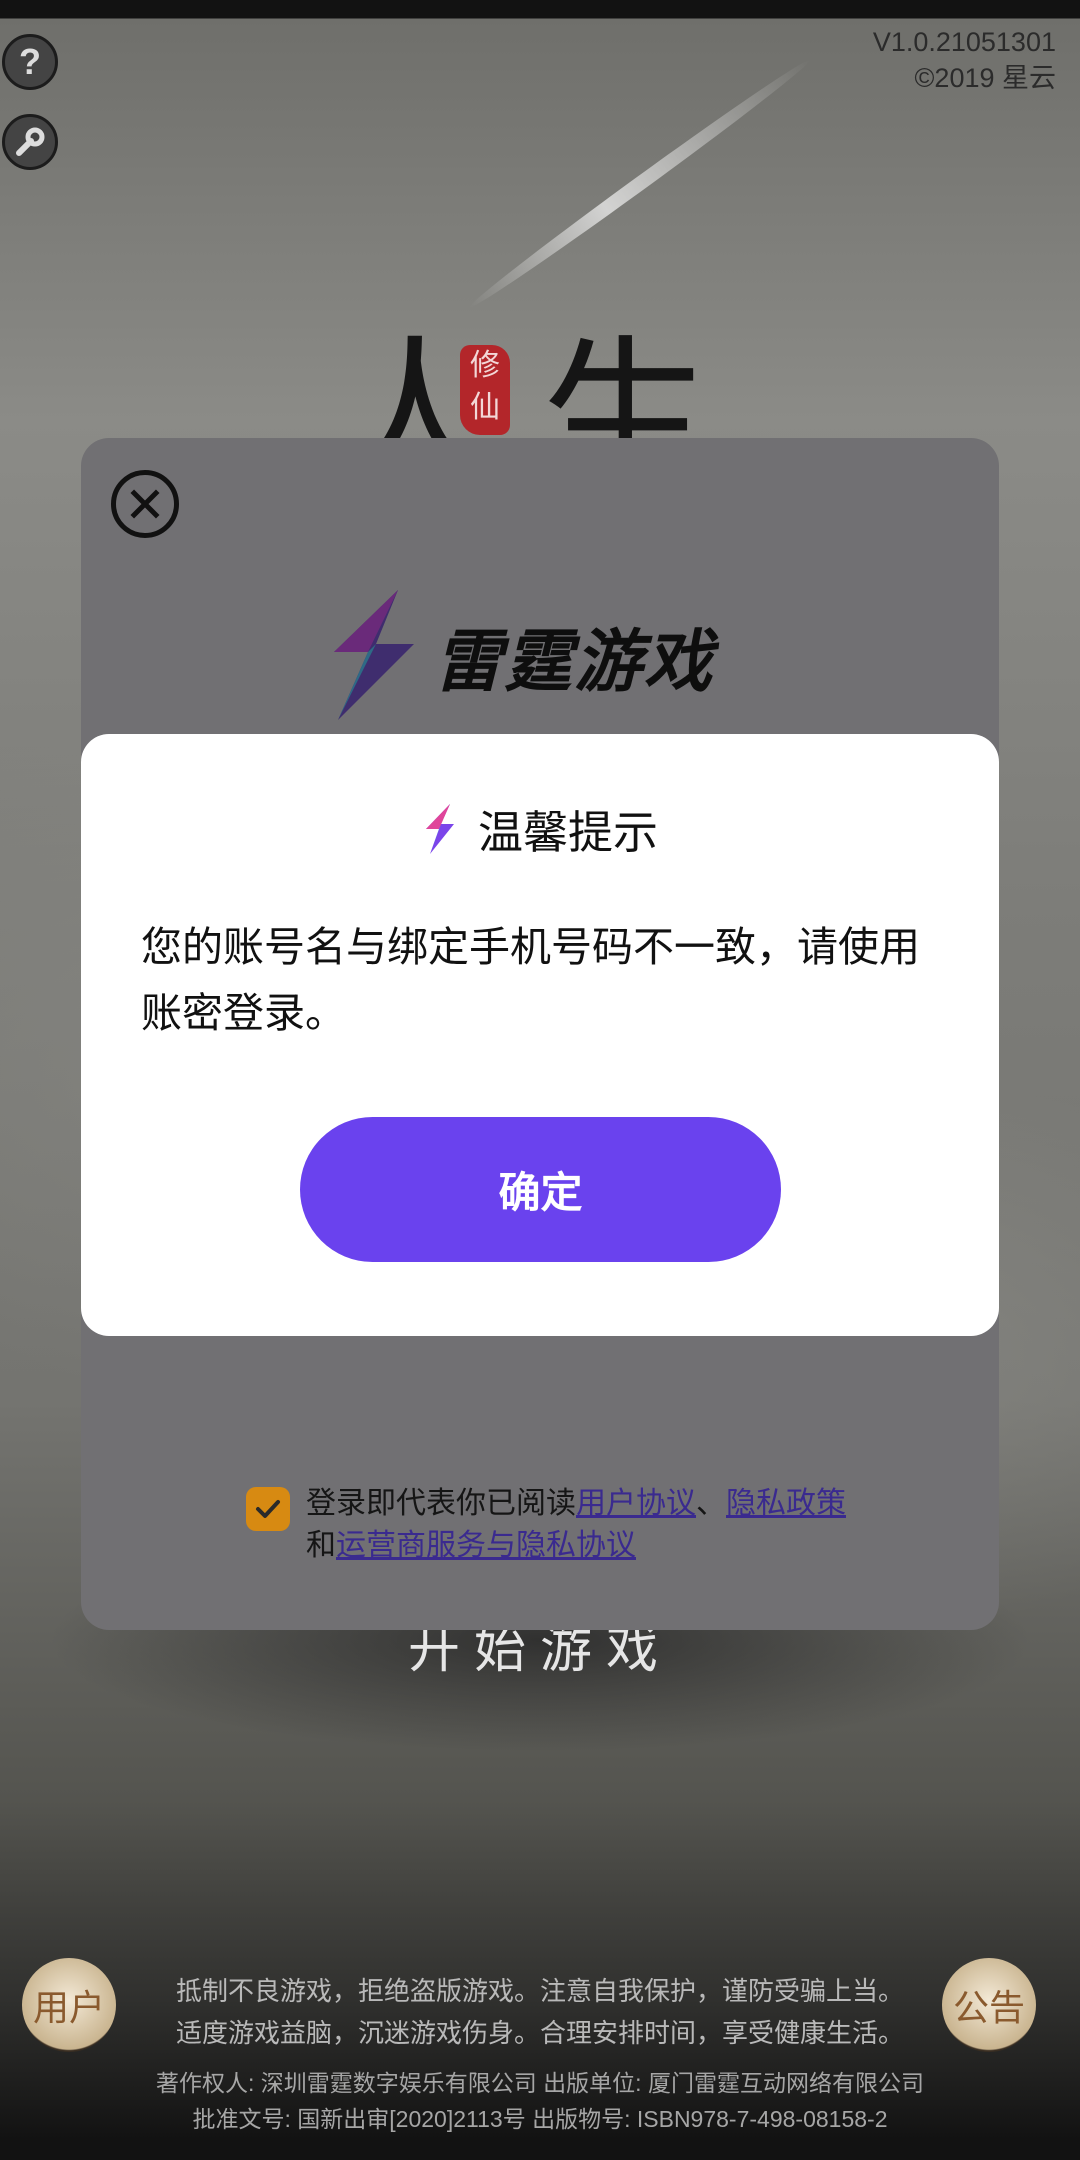 Image resolution: width=1080 pixels, height=2160 pixels. Describe the element at coordinates (539, 1991) in the screenshot. I see `health-notice-line: 抵制不良游戏，拒绝盗版游戏。注意自我保护，谨防受骗上当。` at that location.